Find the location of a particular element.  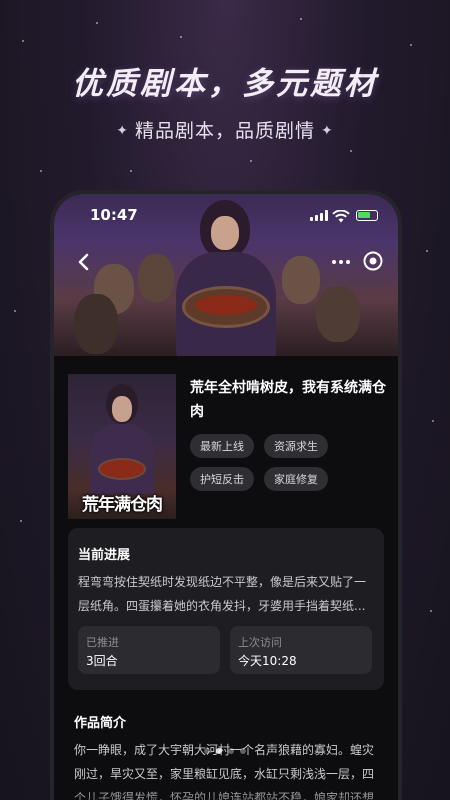

page-indicator is located at coordinates (225, 751).